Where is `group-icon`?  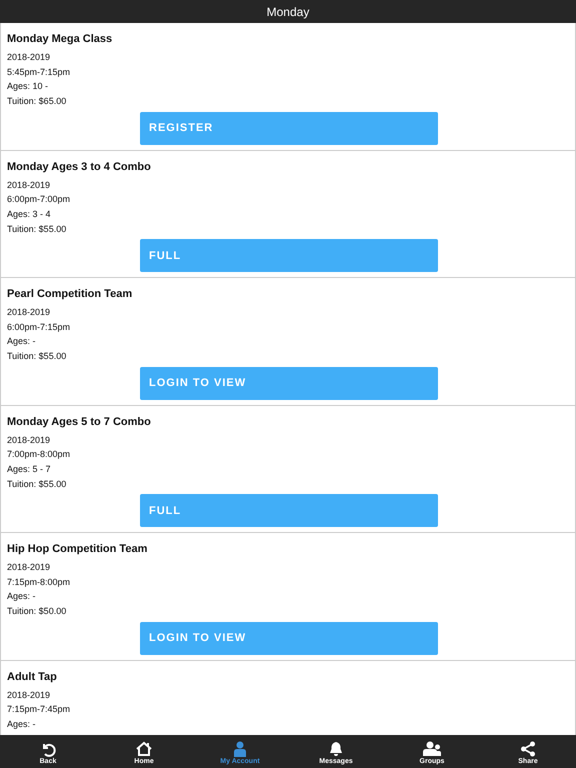 group-icon is located at coordinates (432, 748).